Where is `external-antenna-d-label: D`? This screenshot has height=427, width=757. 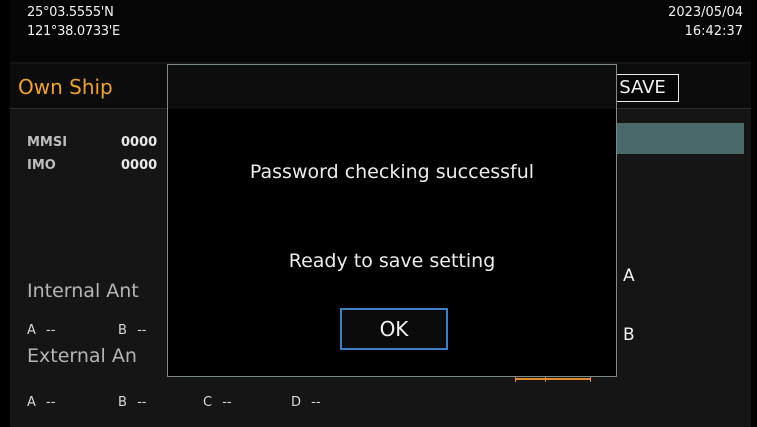 external-antenna-d-label: D is located at coordinates (296, 402).